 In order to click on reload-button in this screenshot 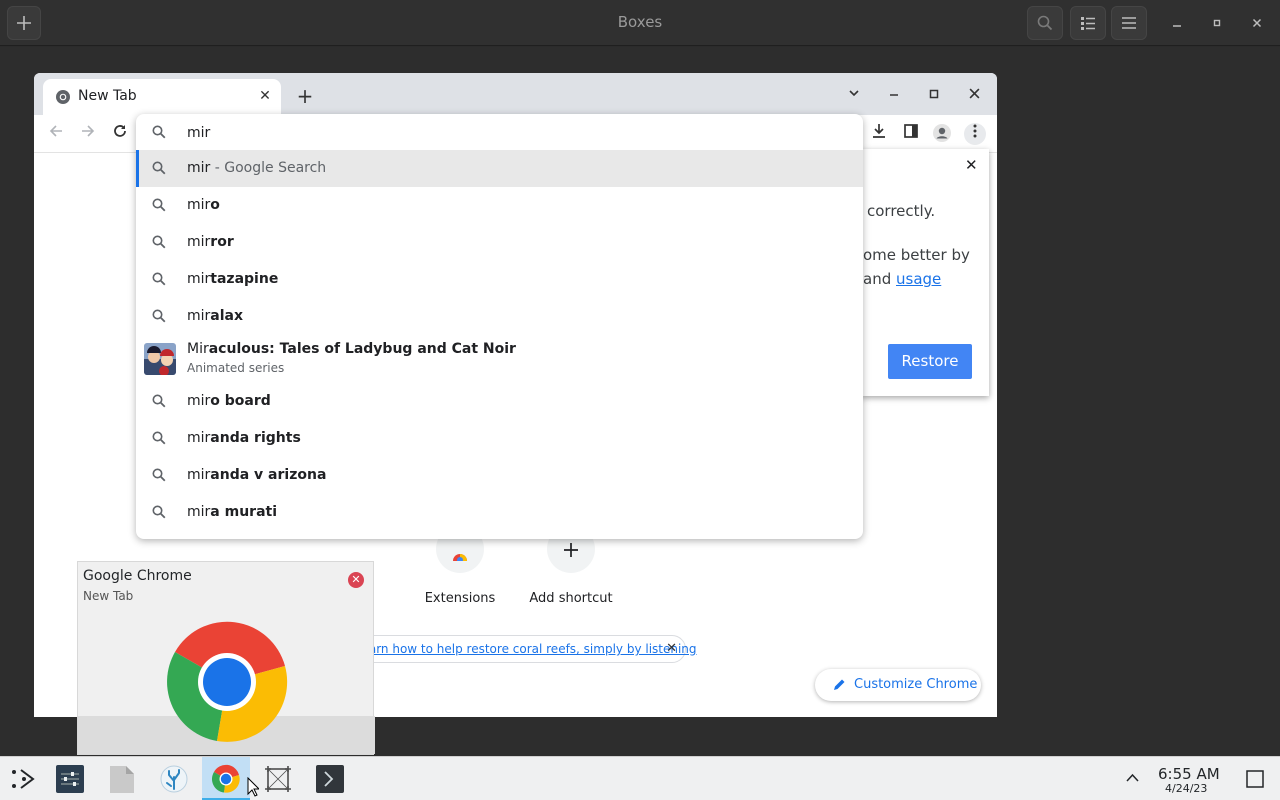, I will do `click(120, 134)`.